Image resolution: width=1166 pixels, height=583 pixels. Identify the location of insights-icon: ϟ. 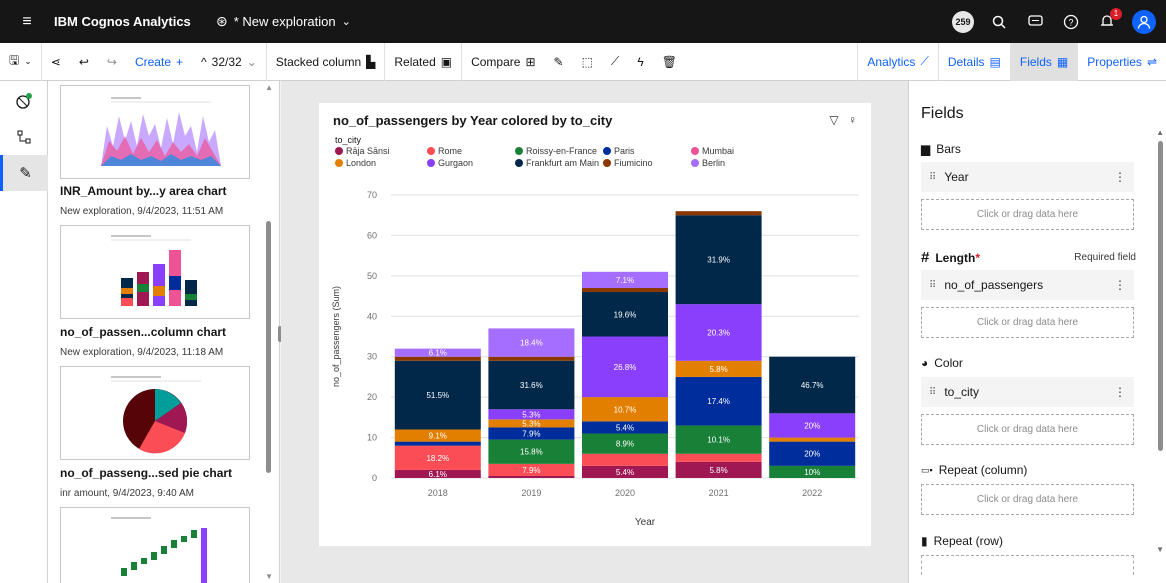
(640, 62).